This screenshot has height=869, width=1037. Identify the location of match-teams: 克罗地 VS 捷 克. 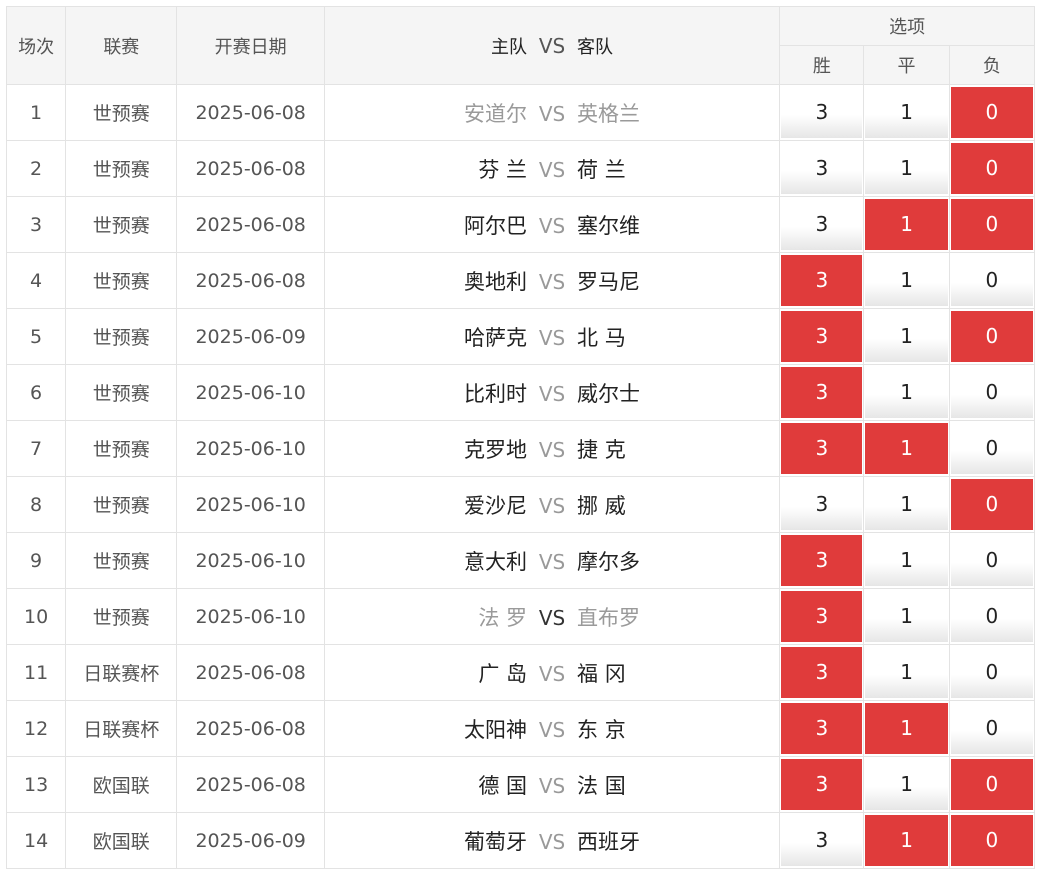
(552, 448).